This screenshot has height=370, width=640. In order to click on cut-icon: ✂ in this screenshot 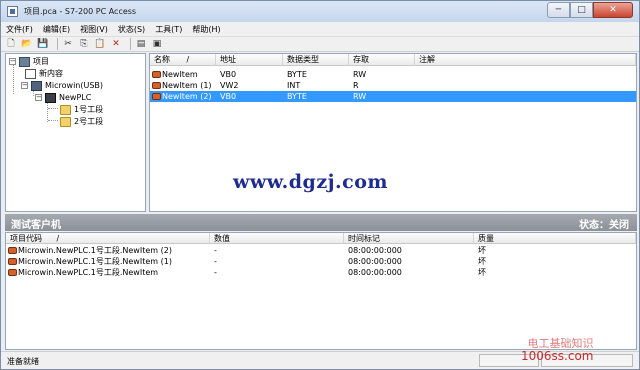, I will do `click(68, 44)`.